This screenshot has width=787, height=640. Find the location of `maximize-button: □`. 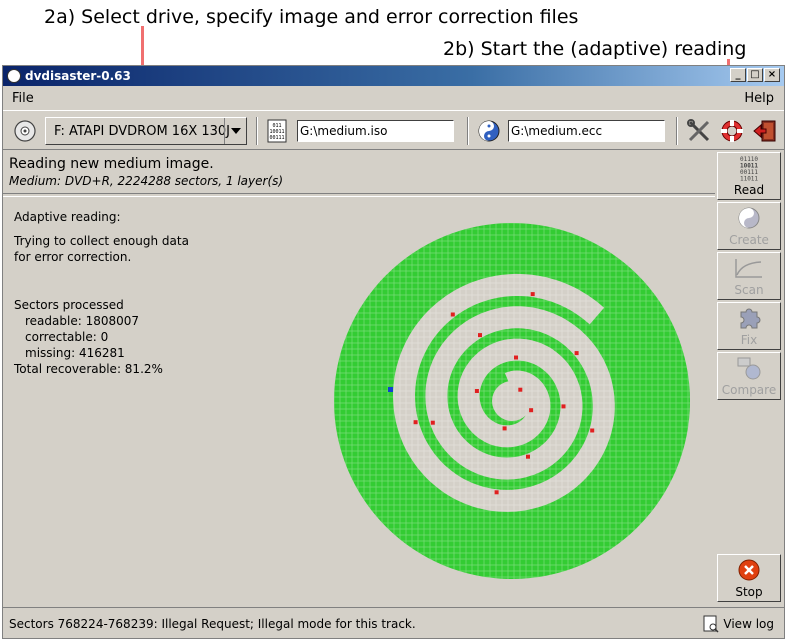

maximize-button: □ is located at coordinates (755, 75).